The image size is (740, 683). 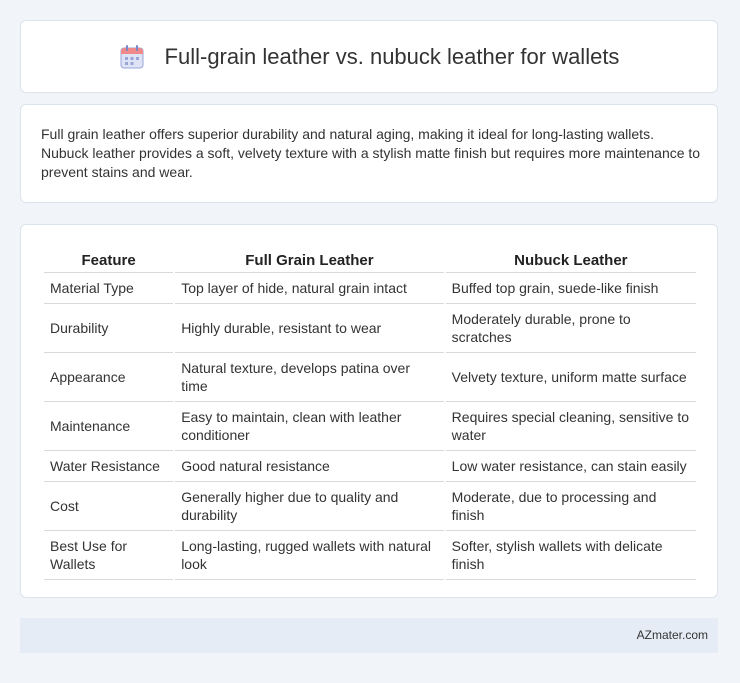 I want to click on row-full-grain: Top layer of hide, natural grain intact, so click(x=309, y=288).